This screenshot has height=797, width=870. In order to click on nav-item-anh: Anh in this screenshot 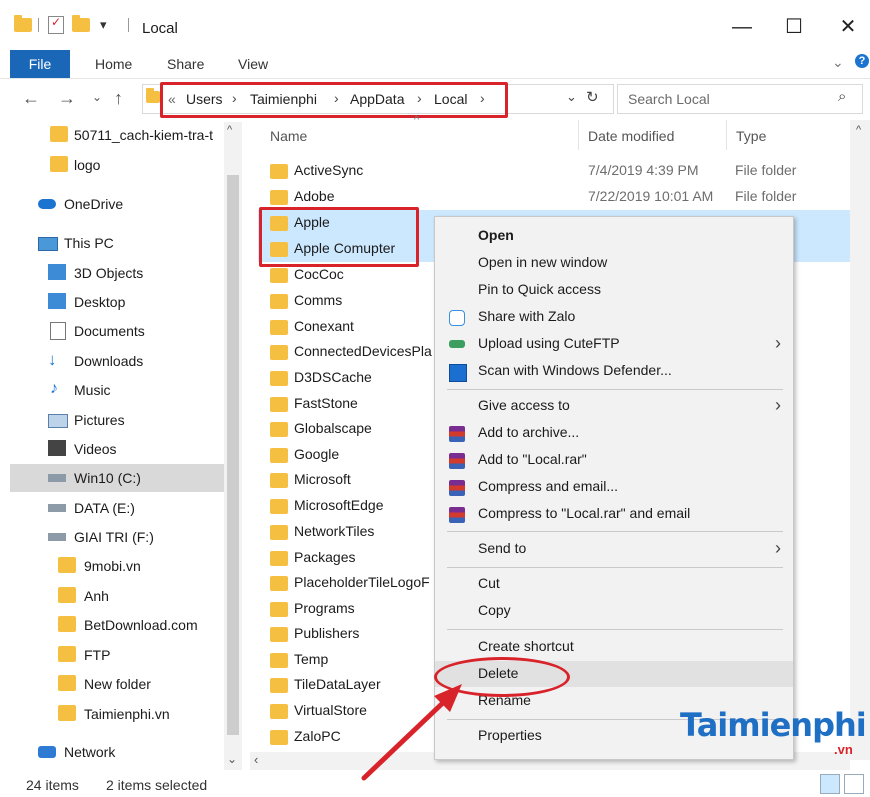, I will do `click(155, 596)`.